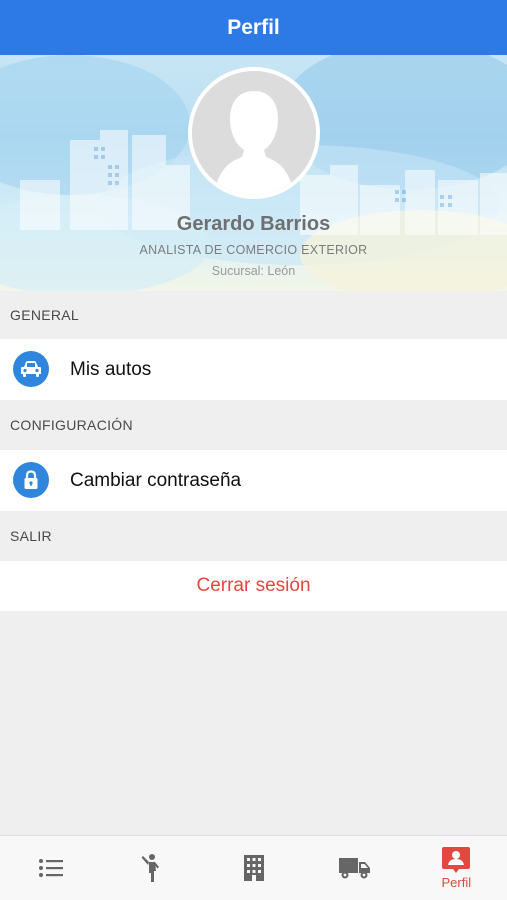  Describe the element at coordinates (253, 315) in the screenshot. I see `section-header-general: GENERAL` at that location.